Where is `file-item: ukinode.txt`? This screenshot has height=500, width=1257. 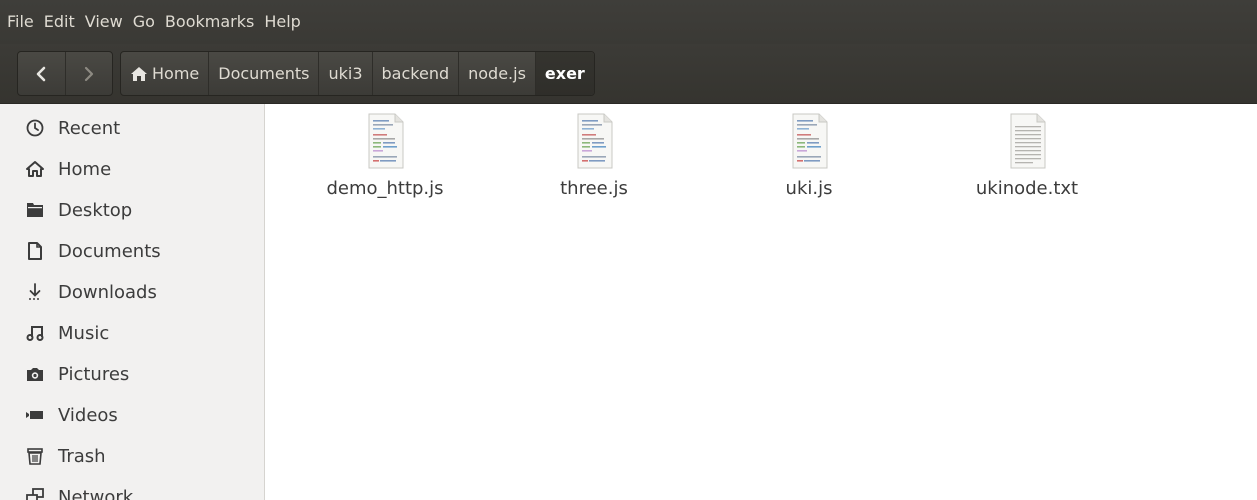 file-item: ukinode.txt is located at coordinates (1027, 155).